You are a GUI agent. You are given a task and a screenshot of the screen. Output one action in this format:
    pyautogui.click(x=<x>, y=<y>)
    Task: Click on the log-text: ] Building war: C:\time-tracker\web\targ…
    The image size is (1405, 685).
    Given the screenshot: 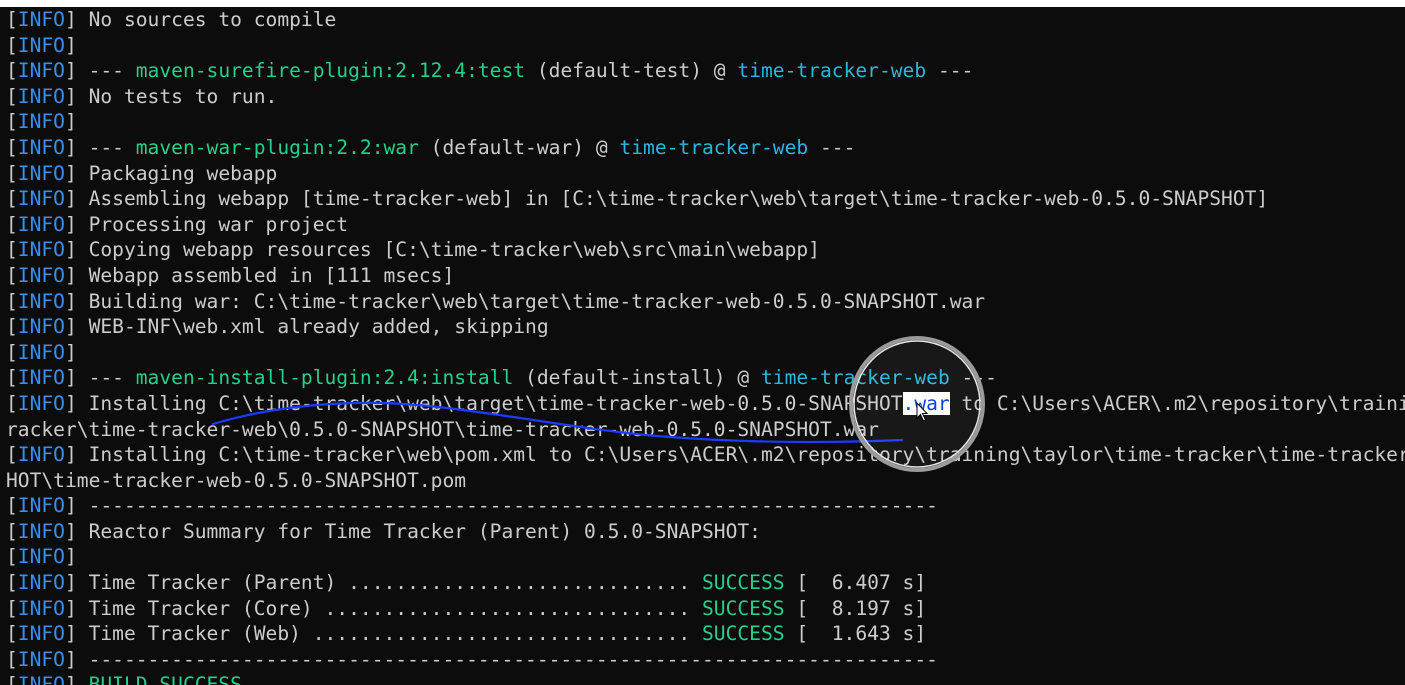 What is the action you would take?
    pyautogui.click(x=525, y=301)
    